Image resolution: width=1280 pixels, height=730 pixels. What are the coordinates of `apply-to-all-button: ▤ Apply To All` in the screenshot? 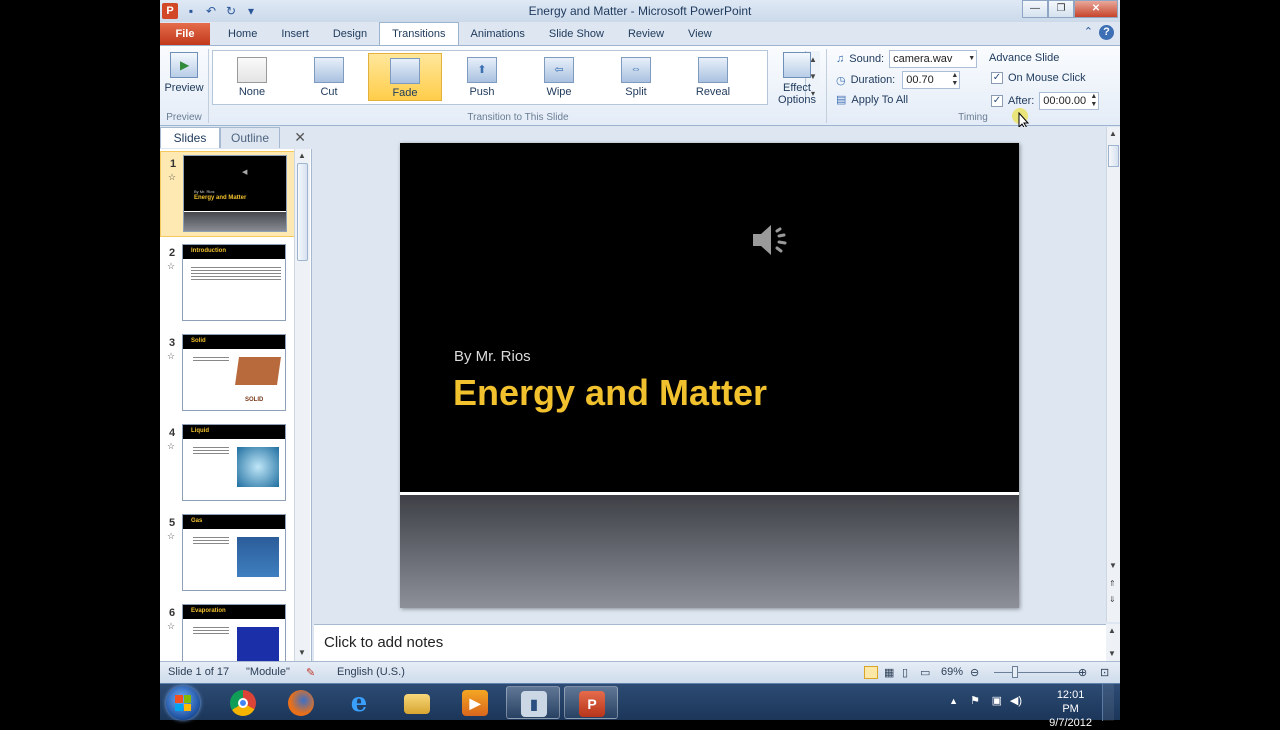 It's located at (872, 100).